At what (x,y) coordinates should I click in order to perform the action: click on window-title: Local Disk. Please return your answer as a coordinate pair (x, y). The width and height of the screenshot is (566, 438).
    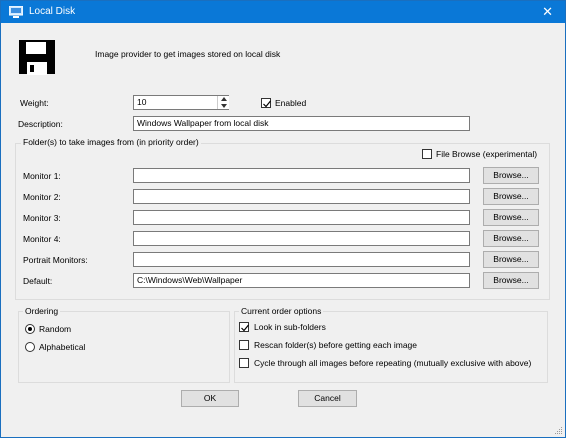
    Looking at the image, I should click on (52, 11).